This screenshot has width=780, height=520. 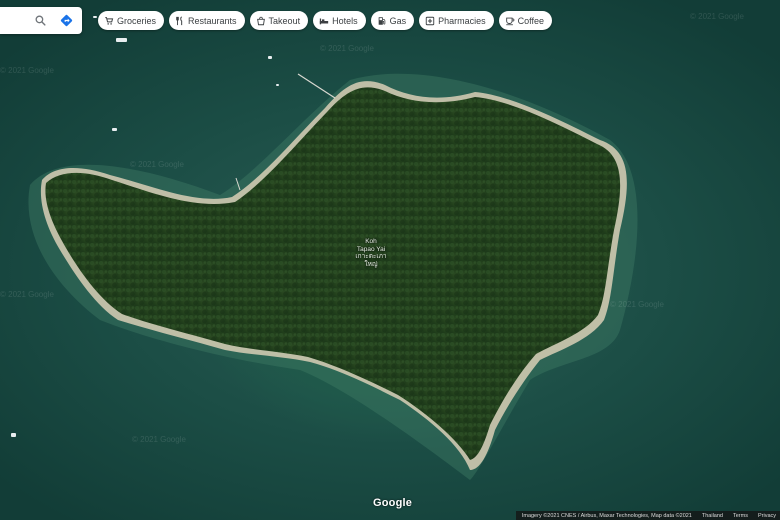 What do you see at coordinates (462, 20) in the screenshot?
I see `chip-label: Pharmacies` at bounding box center [462, 20].